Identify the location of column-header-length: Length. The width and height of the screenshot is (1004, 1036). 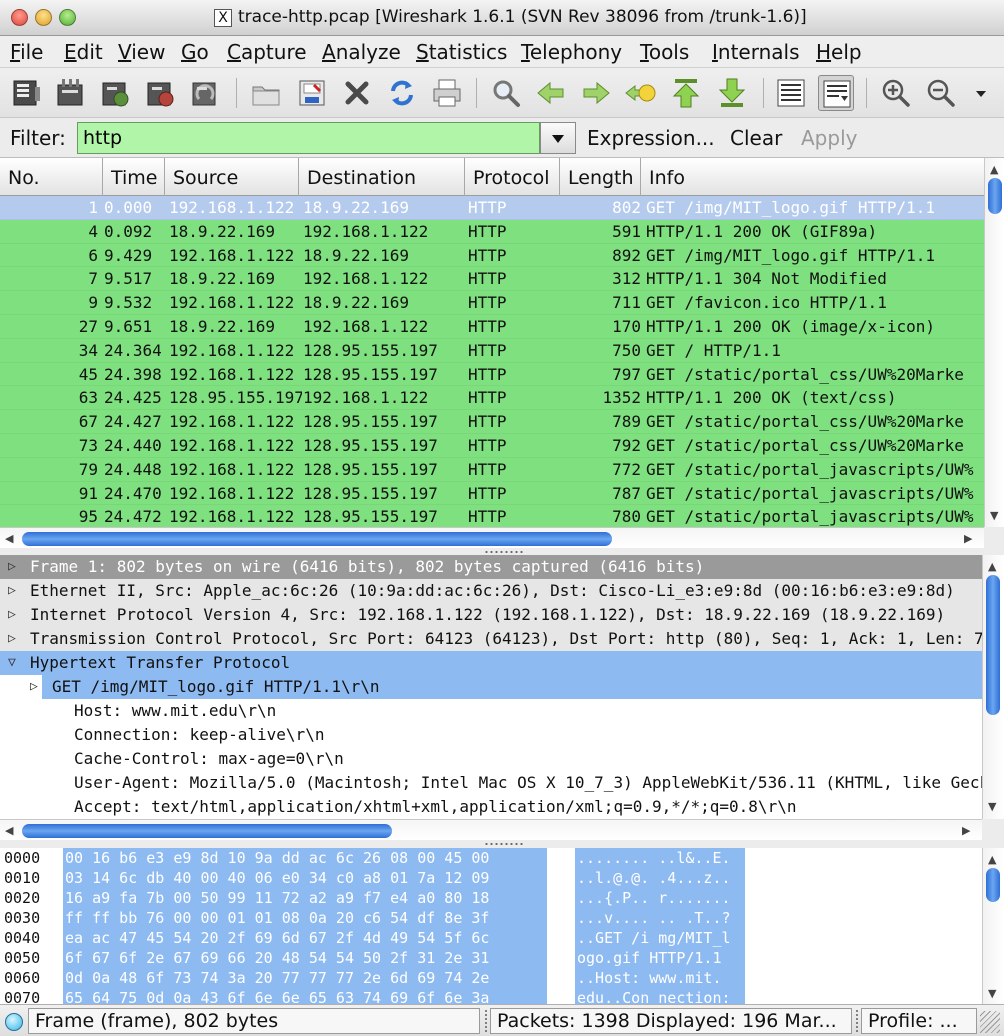
(600, 177).